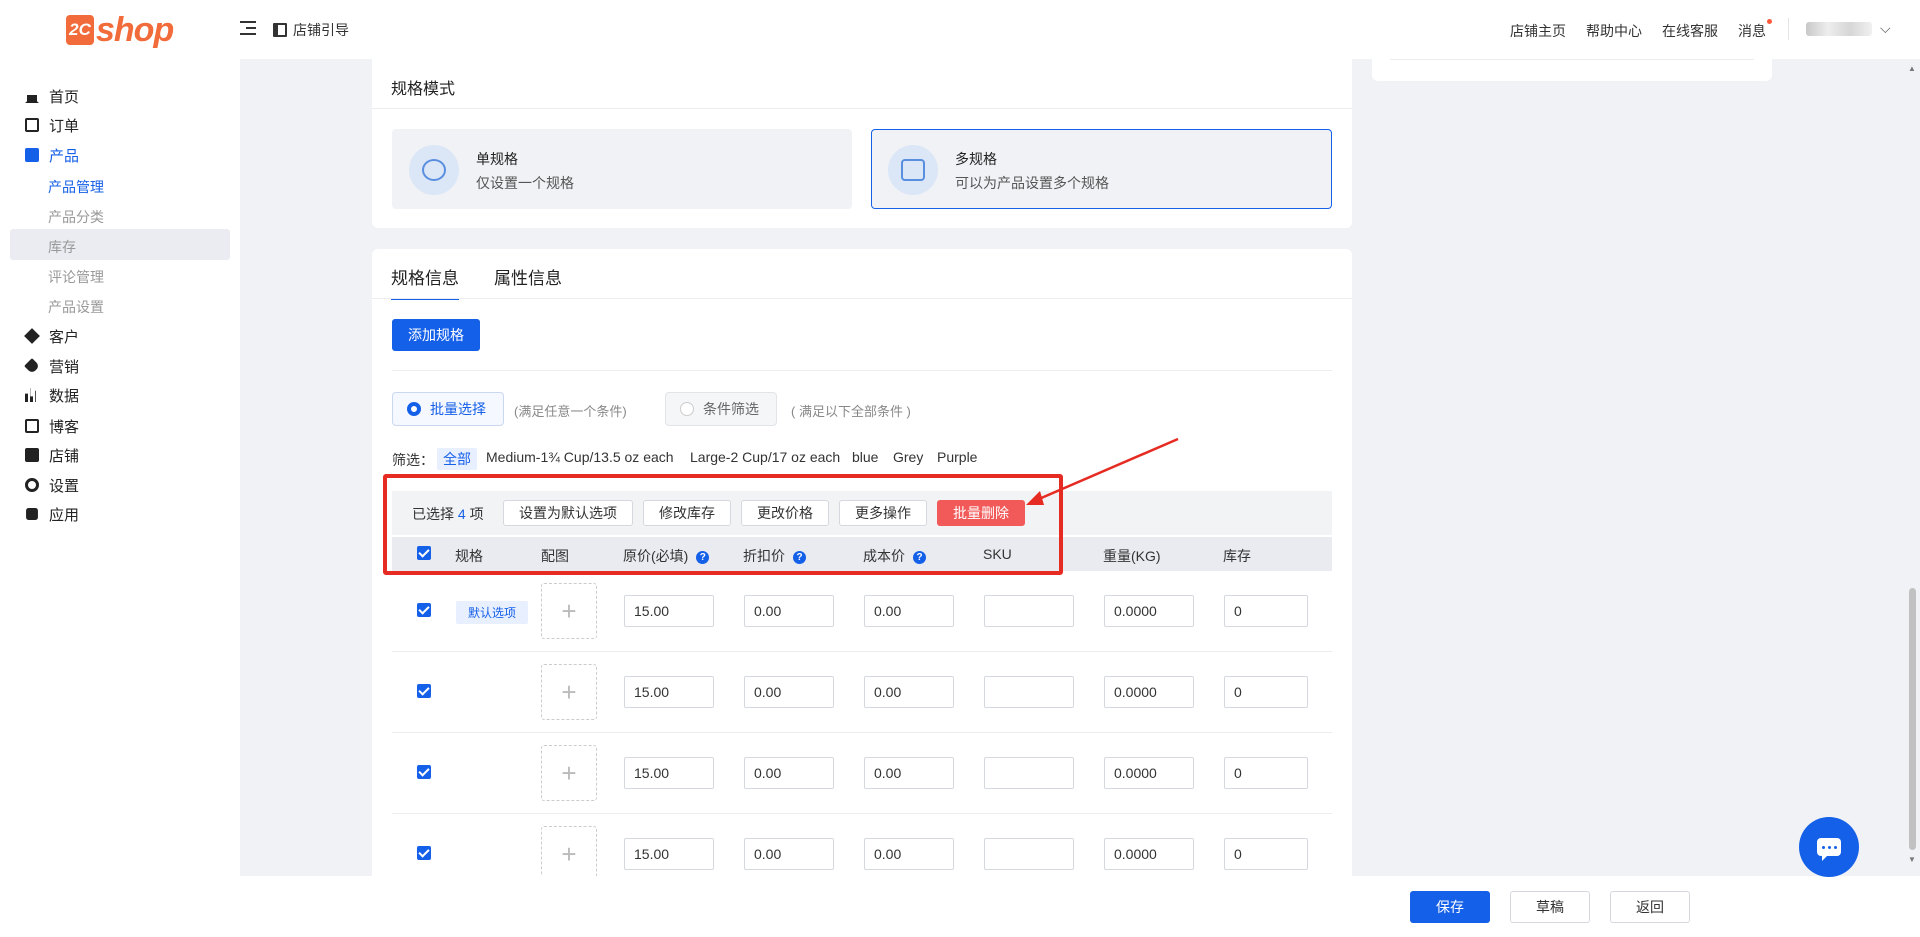 Image resolution: width=1920 pixels, height=937 pixels. Describe the element at coordinates (52, 155) in the screenshot. I see `sidebar-item-products: 产品` at that location.